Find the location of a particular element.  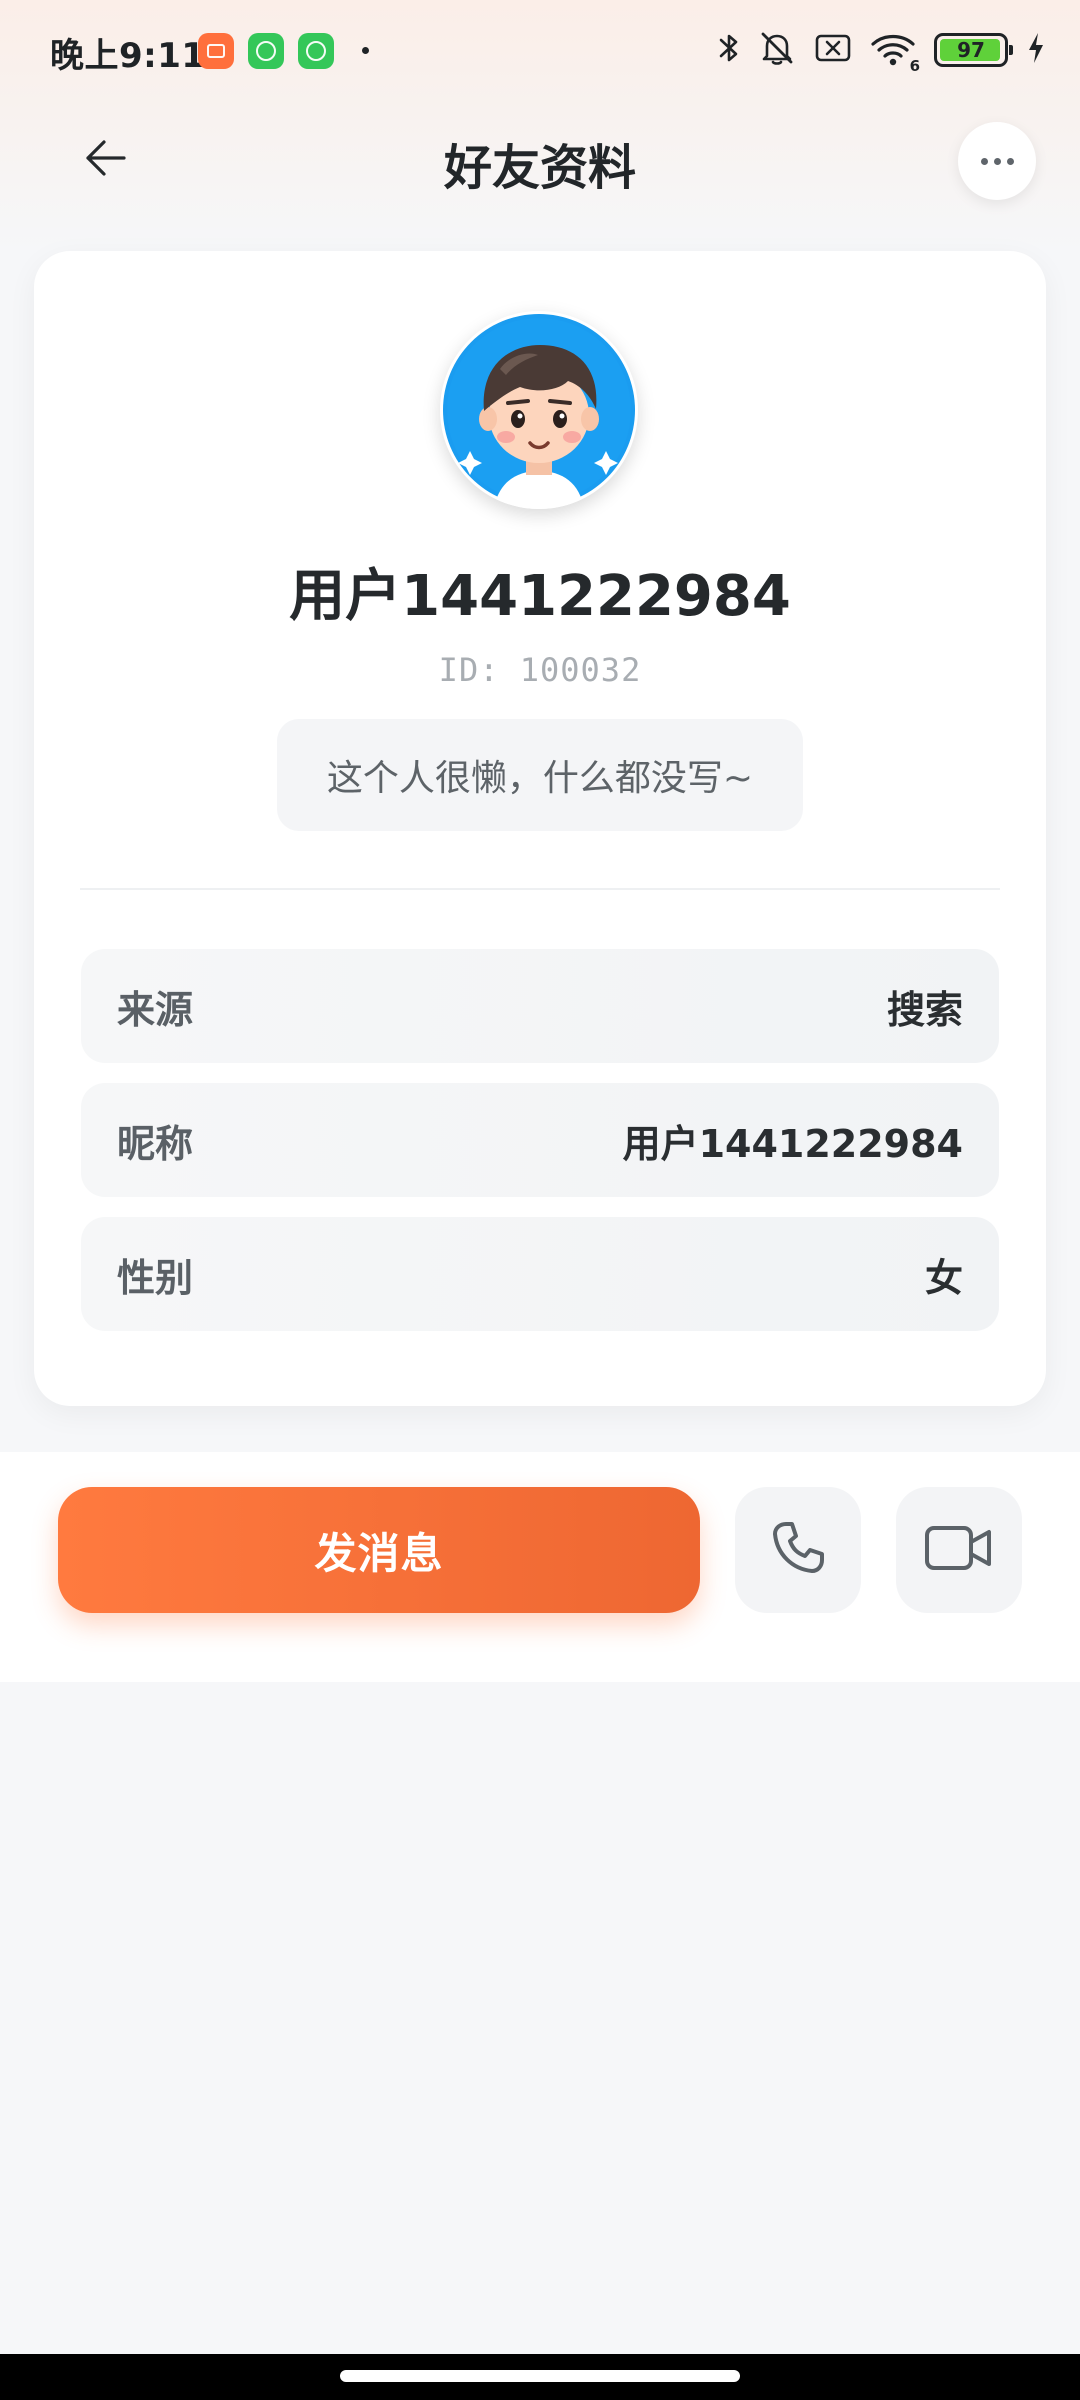

info-label: 性别 is located at coordinates (155, 1277).